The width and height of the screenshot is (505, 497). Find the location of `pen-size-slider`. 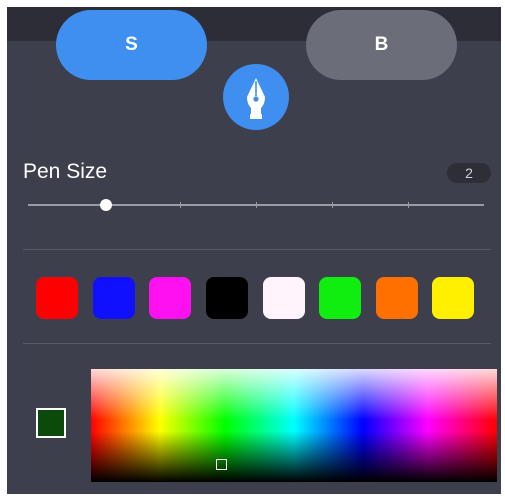

pen-size-slider is located at coordinates (256, 205).